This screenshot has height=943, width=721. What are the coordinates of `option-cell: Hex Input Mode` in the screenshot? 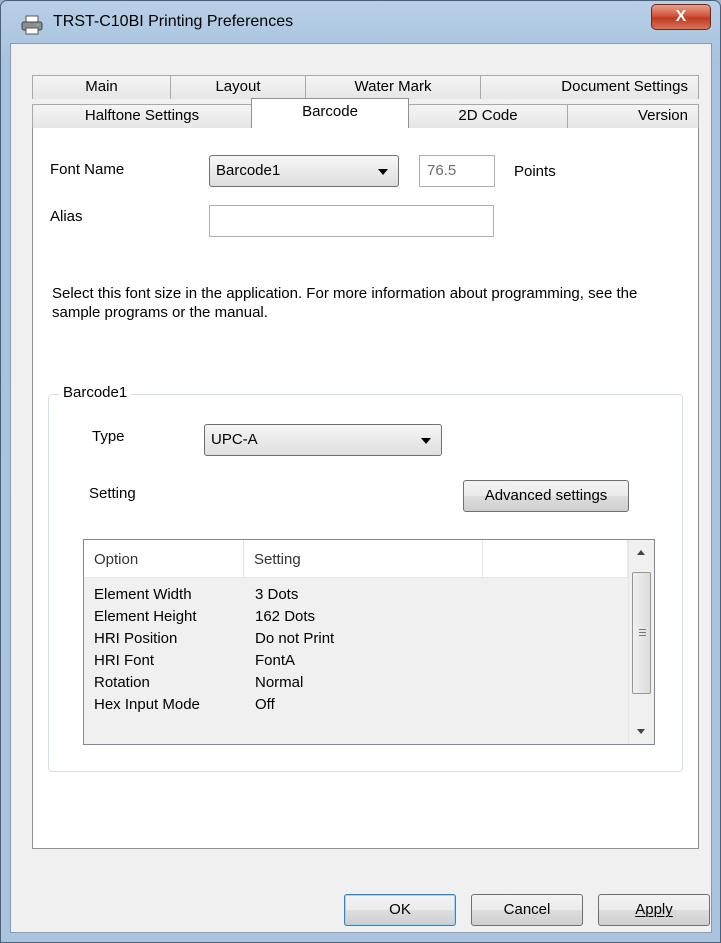 It's located at (147, 704).